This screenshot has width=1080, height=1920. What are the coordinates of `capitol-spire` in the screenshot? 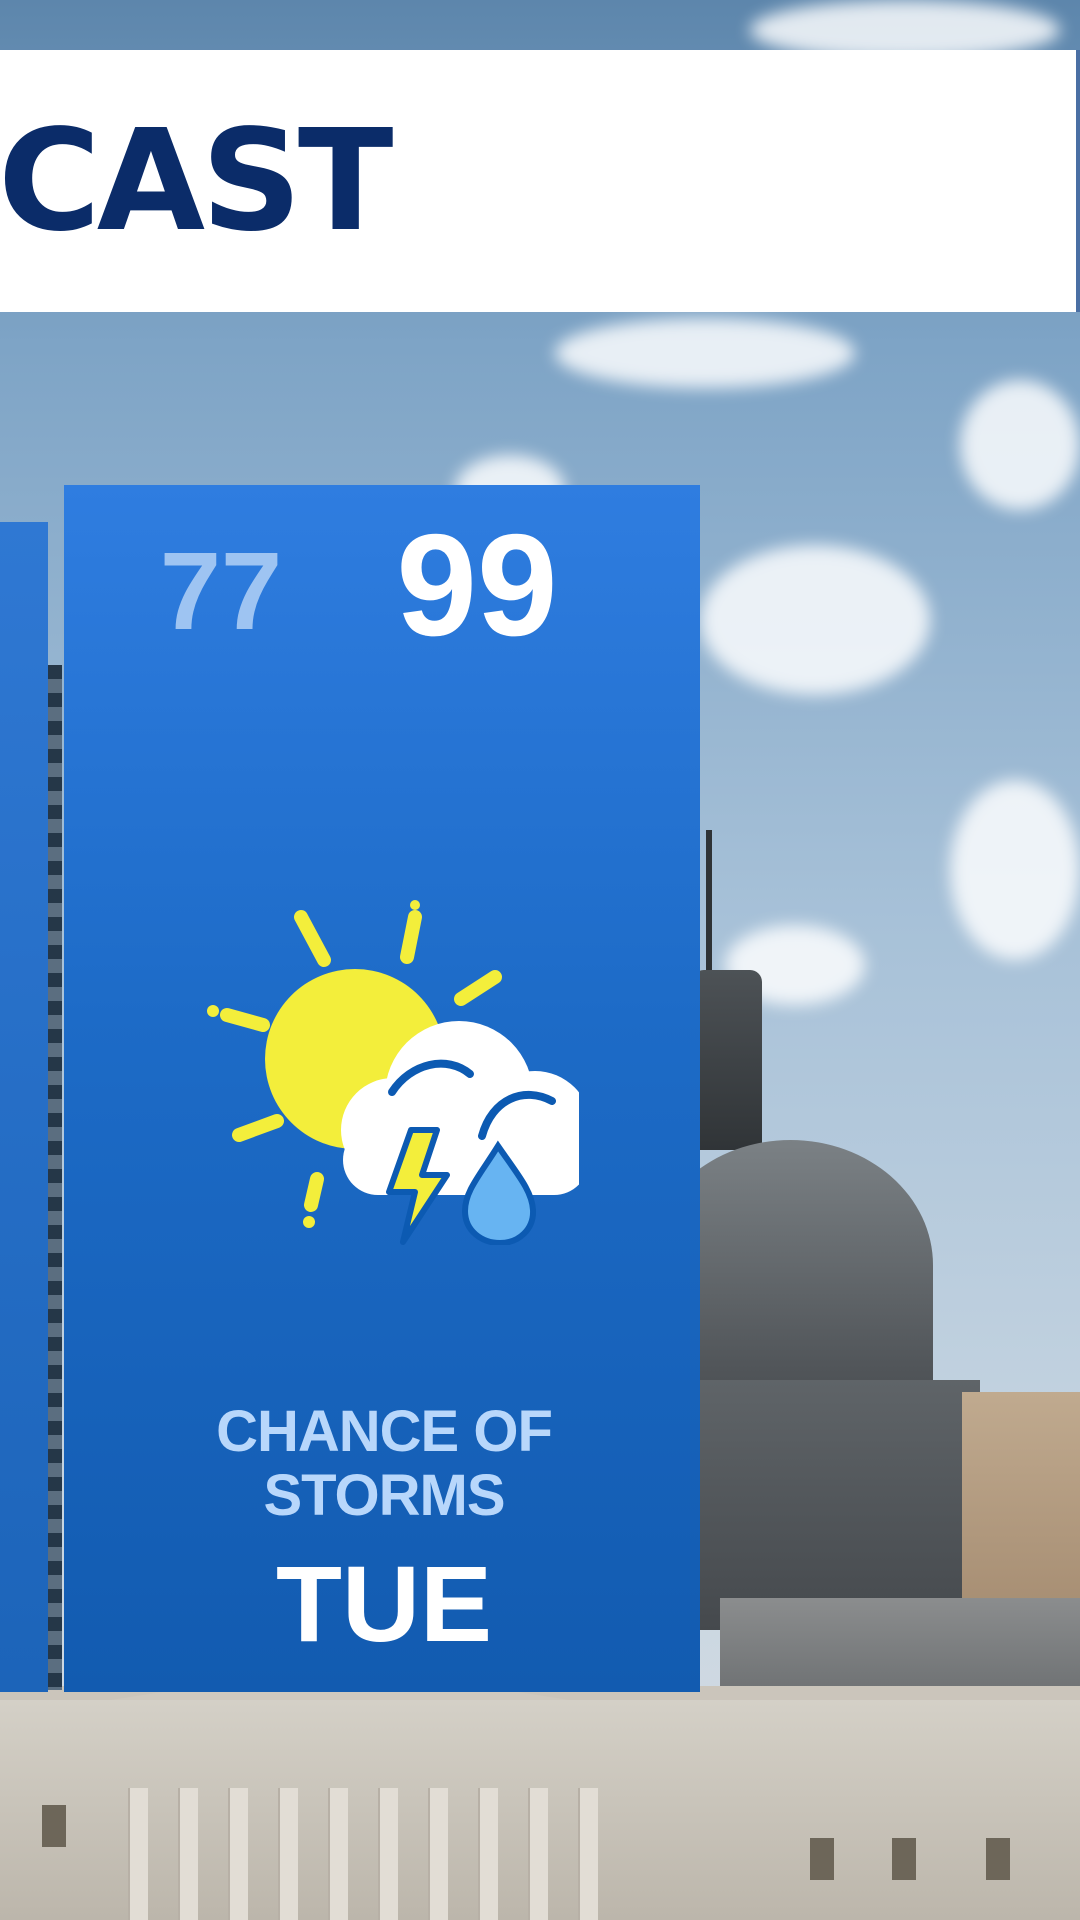 It's located at (709, 905).